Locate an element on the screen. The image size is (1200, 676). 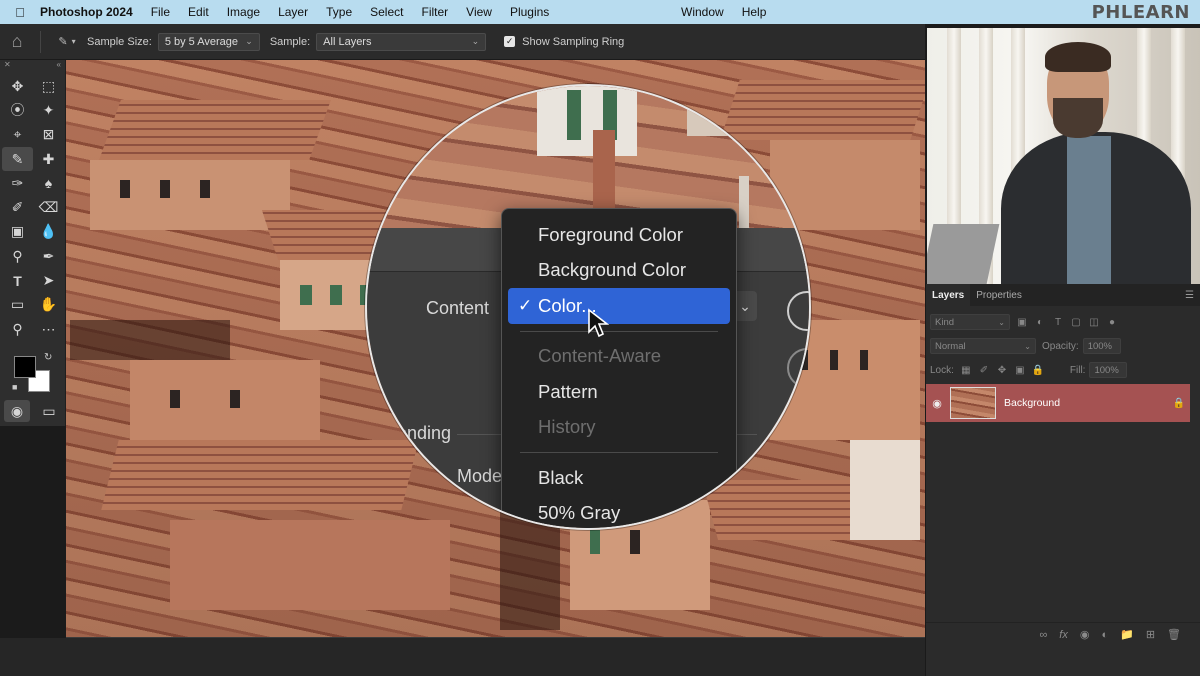
filter-pixel-icon: ▣ is located at coordinates (1022, 322).